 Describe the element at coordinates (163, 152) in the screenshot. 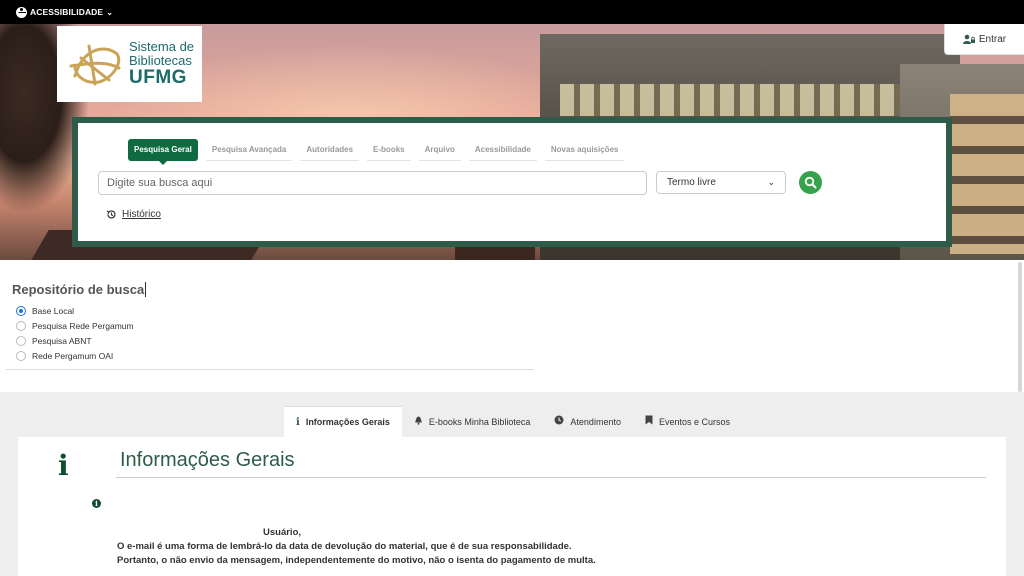

I see `tab-pesquisa-geral: Pesquisa Geral` at that location.